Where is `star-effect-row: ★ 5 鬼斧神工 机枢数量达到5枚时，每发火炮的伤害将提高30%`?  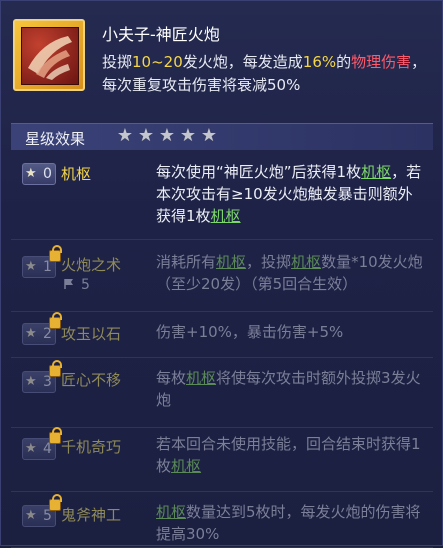
star-effect-row: ★ 5 鬼斧神工 机枢数量达到5枚时，每发火炮的伤害将提高30% is located at coordinates (222, 519).